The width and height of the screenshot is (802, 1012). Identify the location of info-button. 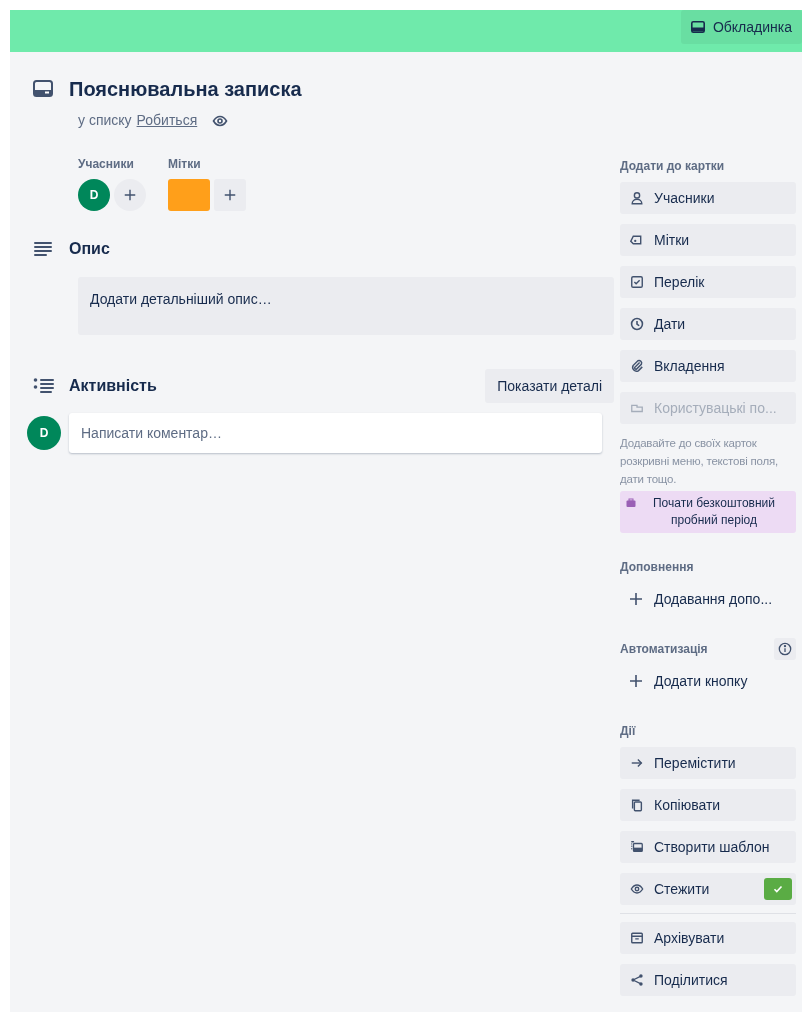
(785, 649).